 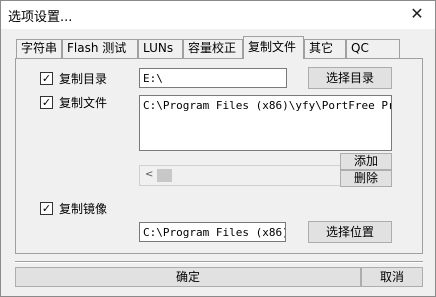 I want to click on scroll-left-icon: <, so click(x=149, y=174).